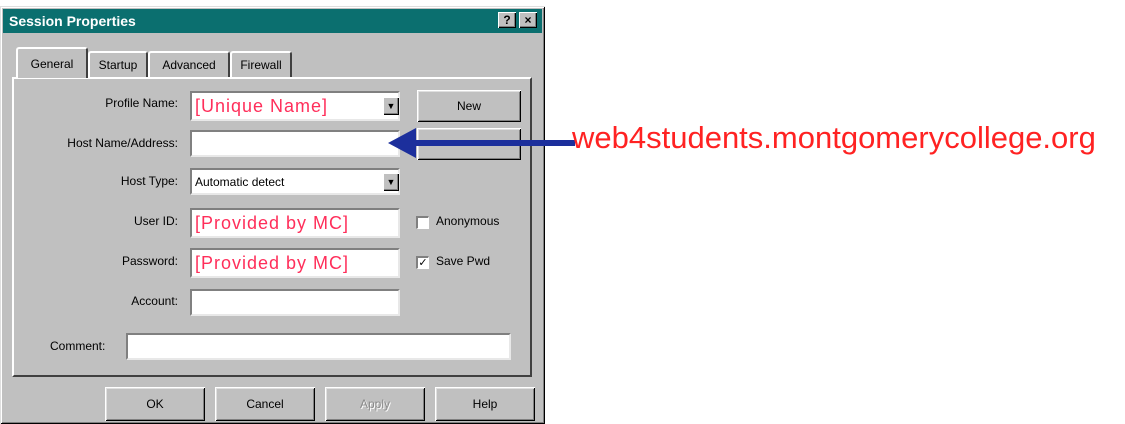 This screenshot has width=1125, height=424. Describe the element at coordinates (78, 346) in the screenshot. I see `comment-label: Comment:` at that location.